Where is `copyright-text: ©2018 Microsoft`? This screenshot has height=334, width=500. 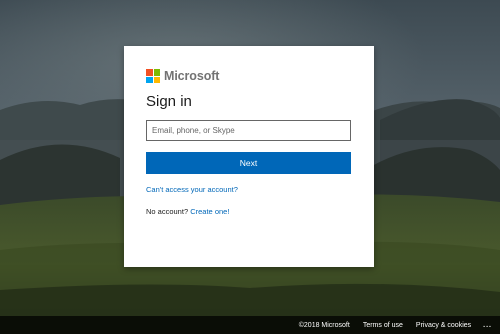
copyright-text: ©2018 Microsoft is located at coordinates (324, 325).